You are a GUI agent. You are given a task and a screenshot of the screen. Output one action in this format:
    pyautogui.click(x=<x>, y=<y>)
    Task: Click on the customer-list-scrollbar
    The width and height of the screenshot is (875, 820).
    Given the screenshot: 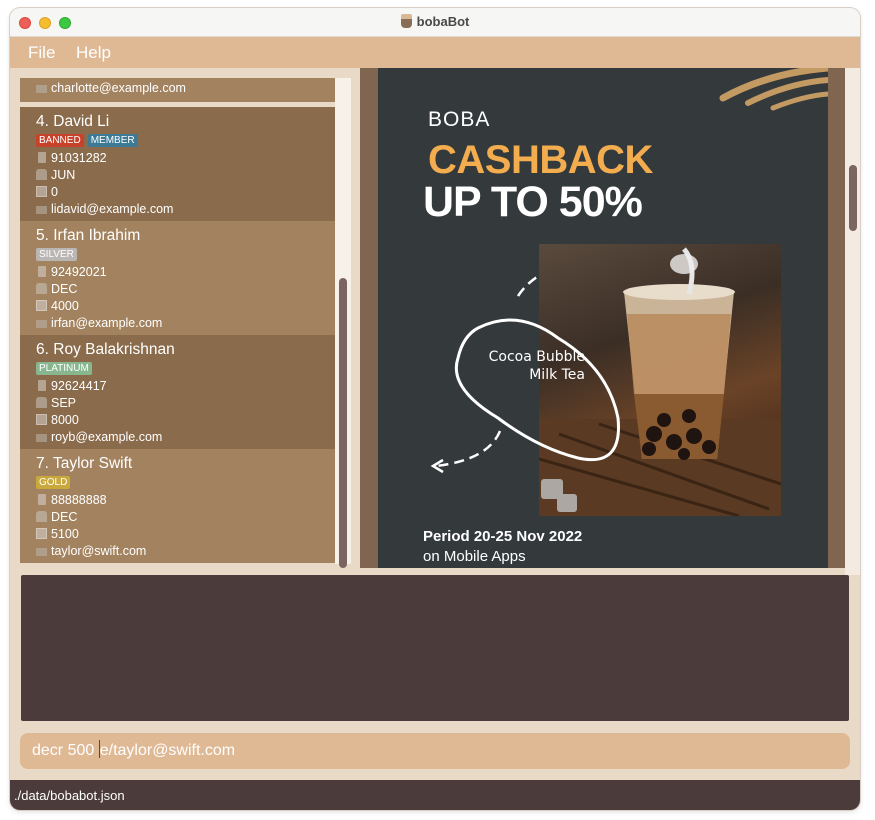 What is the action you would take?
    pyautogui.click(x=343, y=323)
    